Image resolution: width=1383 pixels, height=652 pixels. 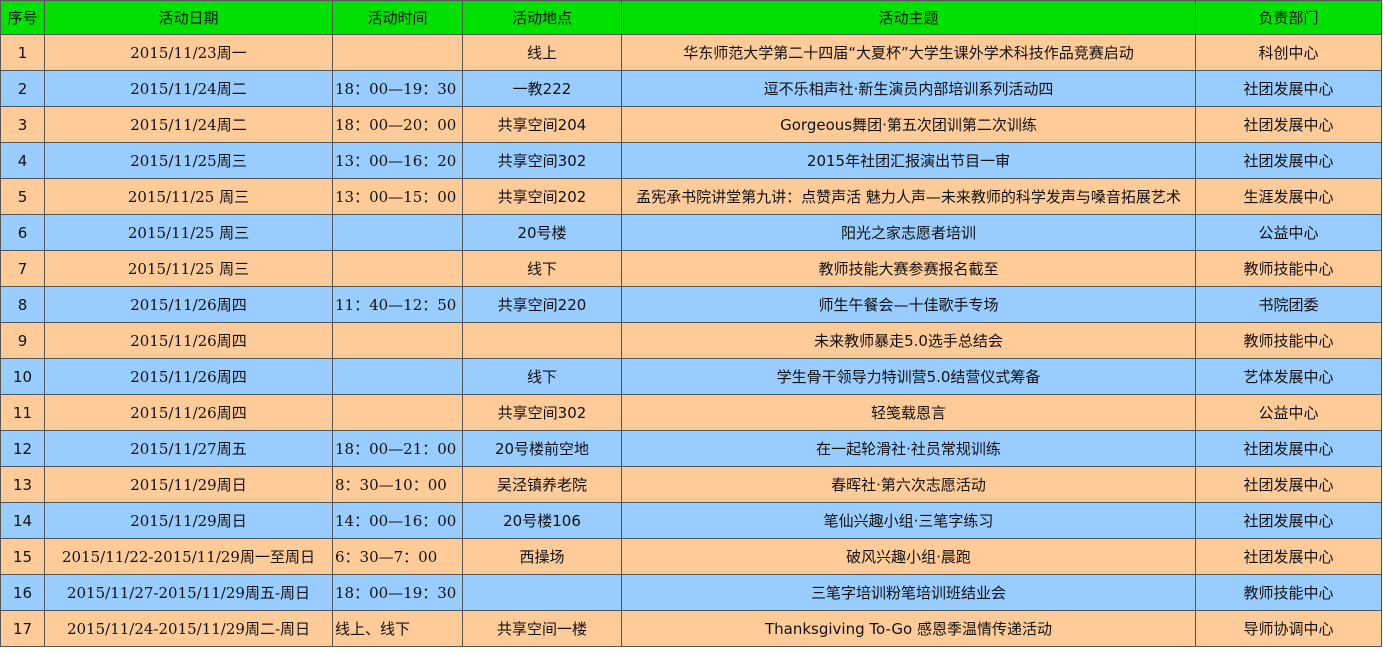 I want to click on cell-dept: 导师协调中心, so click(x=1288, y=628).